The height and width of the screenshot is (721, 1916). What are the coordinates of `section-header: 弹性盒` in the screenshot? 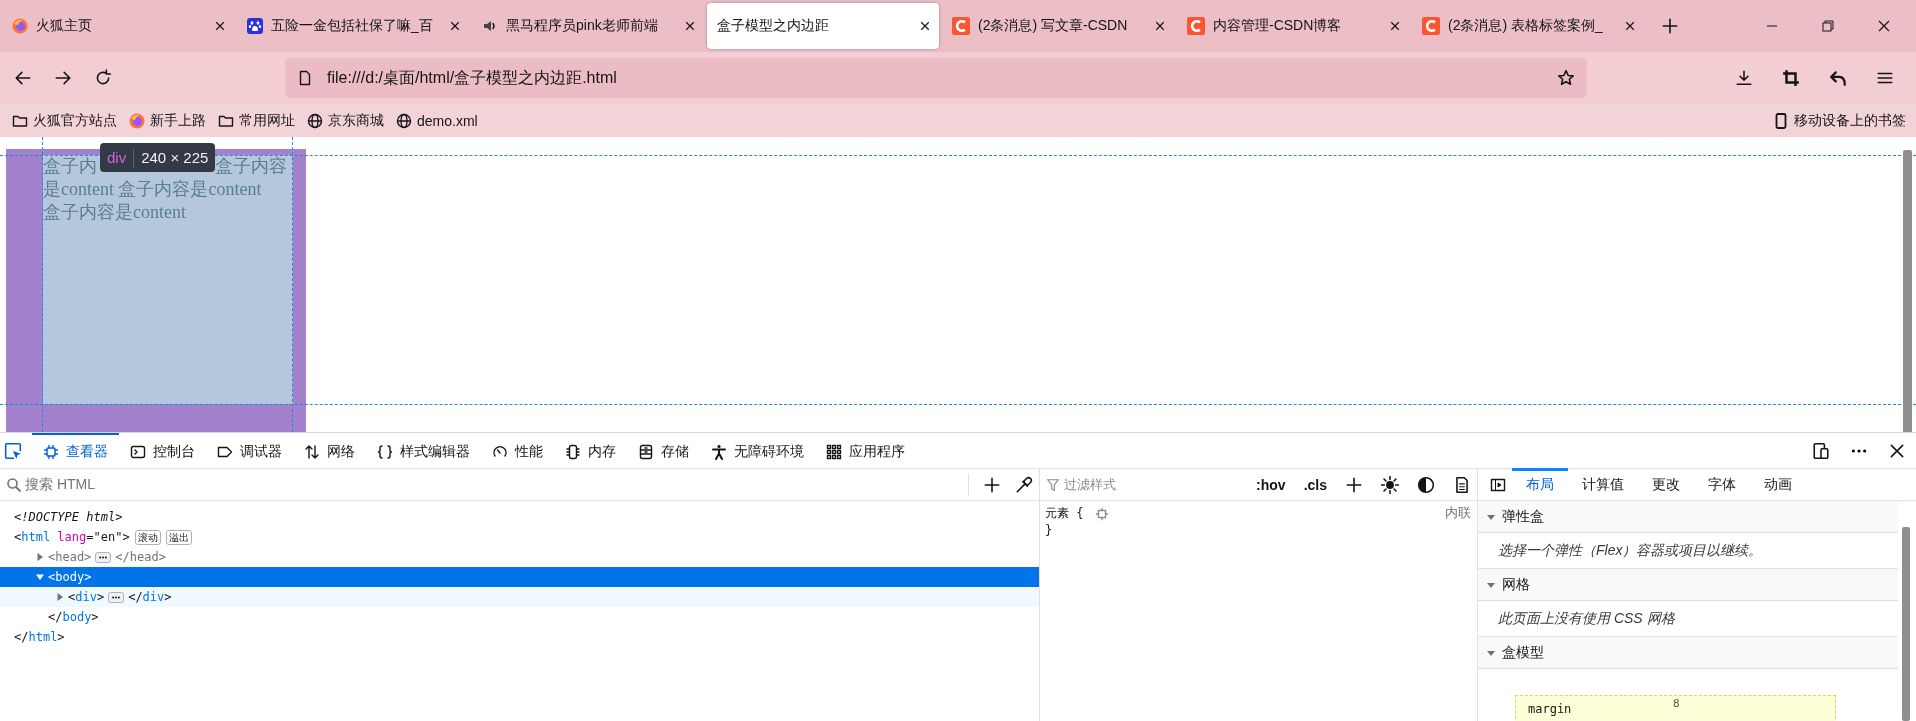 It's located at (1688, 517).